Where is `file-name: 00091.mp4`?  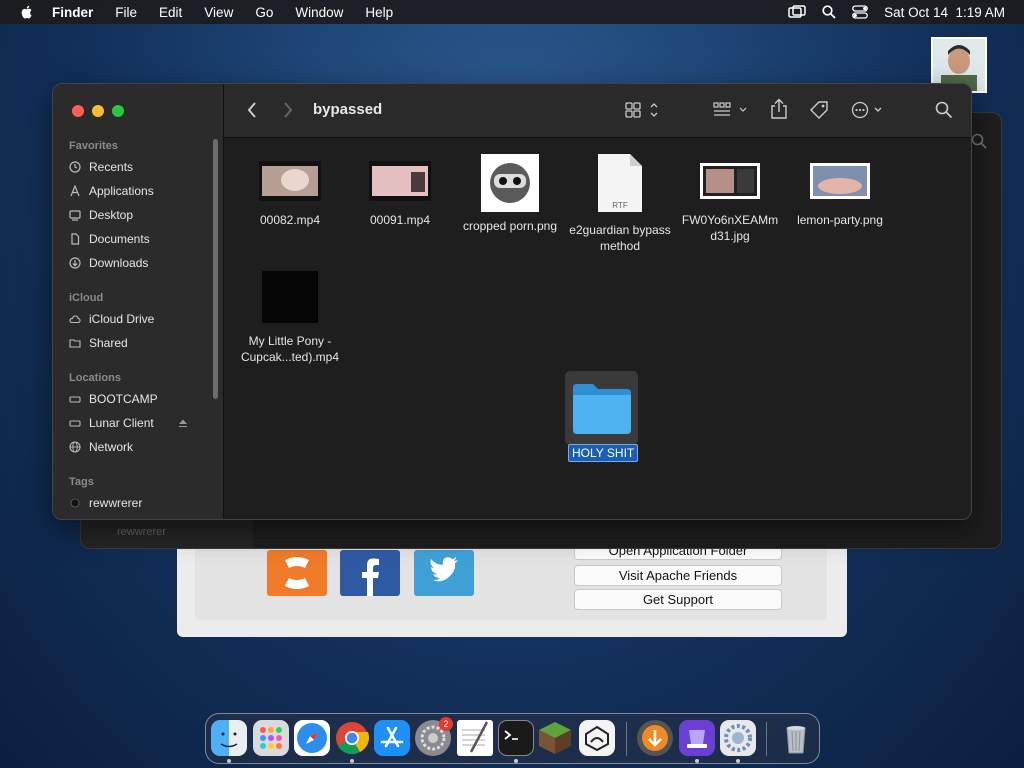 file-name: 00091.mp4 is located at coordinates (400, 220).